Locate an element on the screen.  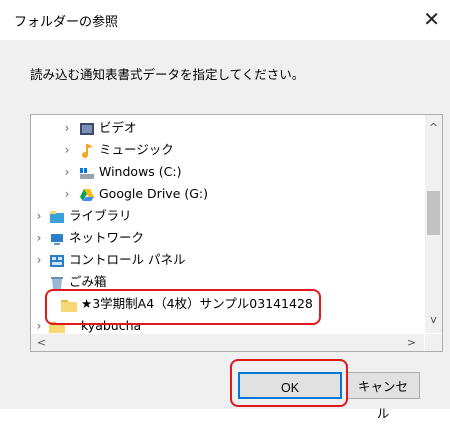
tree-item-control-panel: › コントロール パネル is located at coordinates (227, 260).